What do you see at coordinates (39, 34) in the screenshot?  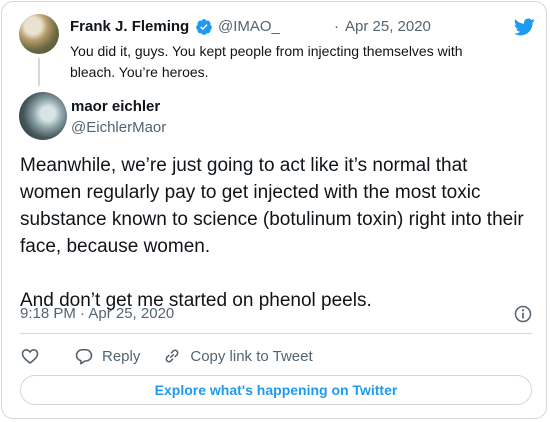 I see `parent-author-avatar` at bounding box center [39, 34].